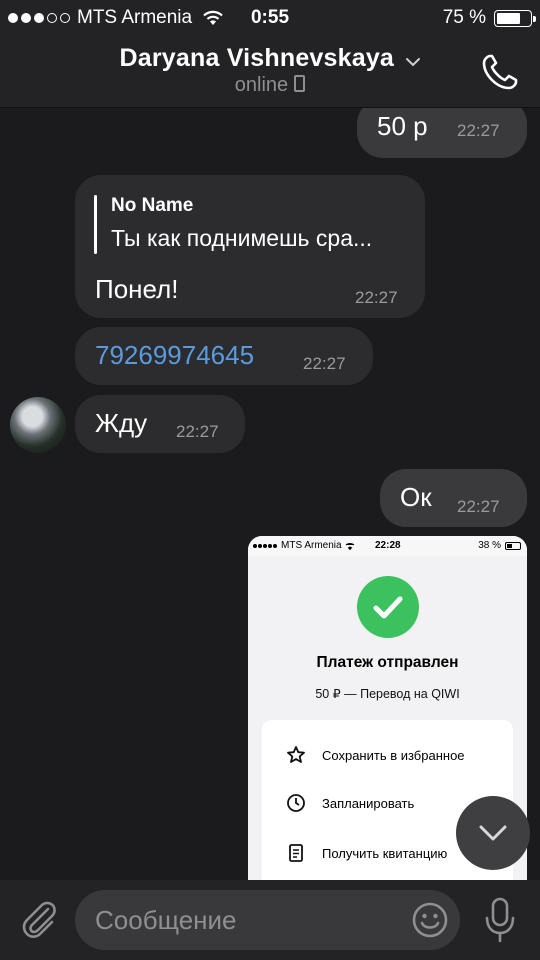 This screenshot has width=540, height=960. What do you see at coordinates (296, 803) in the screenshot?
I see `clock-icon` at bounding box center [296, 803].